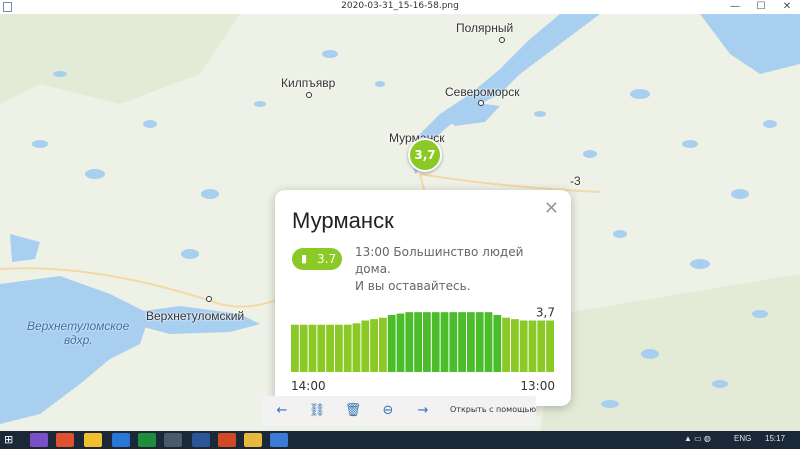  I want to click on x-start-label: 14:00, so click(308, 386).